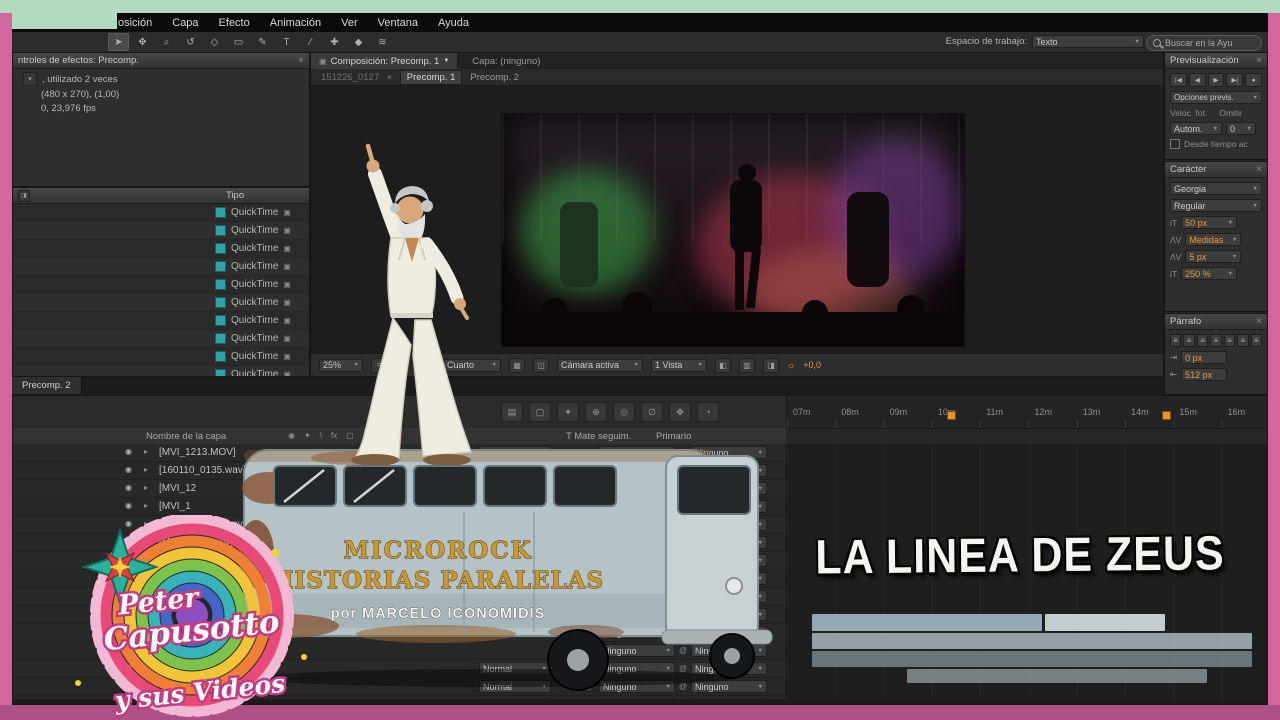 This screenshot has height=720, width=1280. I want to click on tool-icon: ✥, so click(142, 42).